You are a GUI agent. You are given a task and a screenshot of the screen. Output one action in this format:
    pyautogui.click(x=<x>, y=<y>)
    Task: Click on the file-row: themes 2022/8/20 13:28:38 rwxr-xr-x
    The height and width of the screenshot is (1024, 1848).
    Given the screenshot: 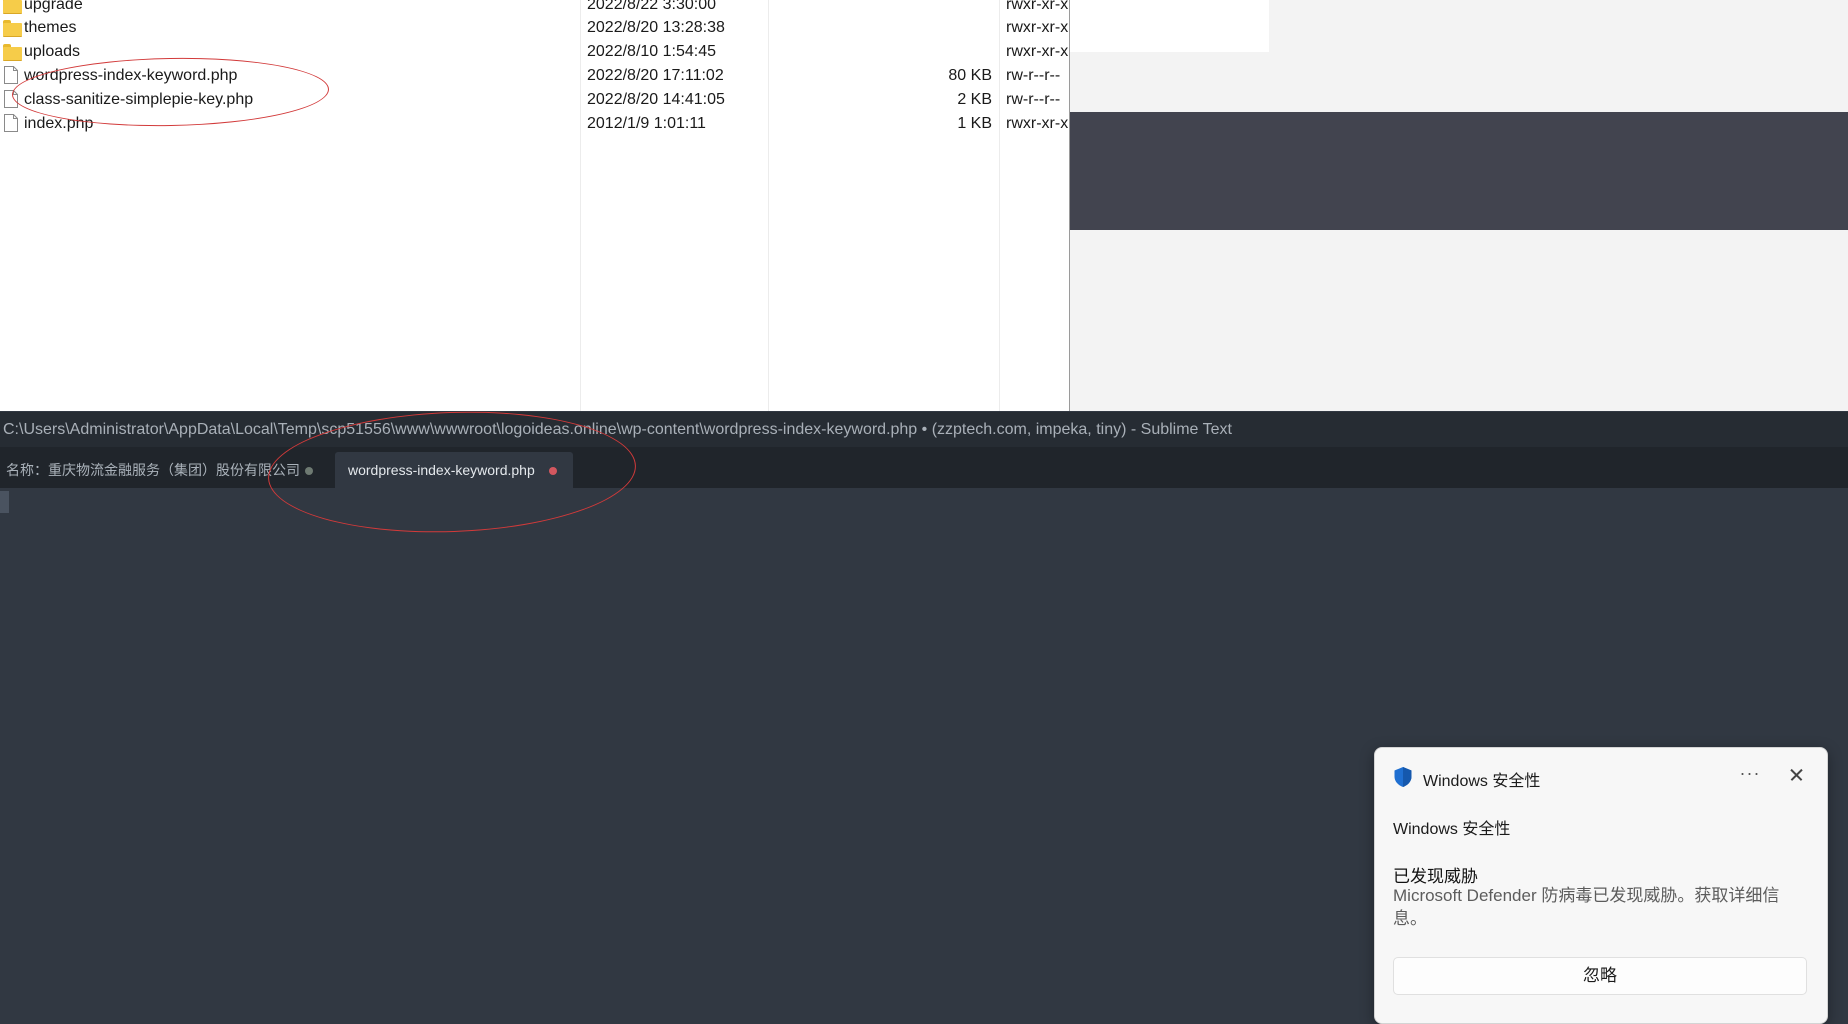 What is the action you would take?
    pyautogui.click(x=534, y=28)
    